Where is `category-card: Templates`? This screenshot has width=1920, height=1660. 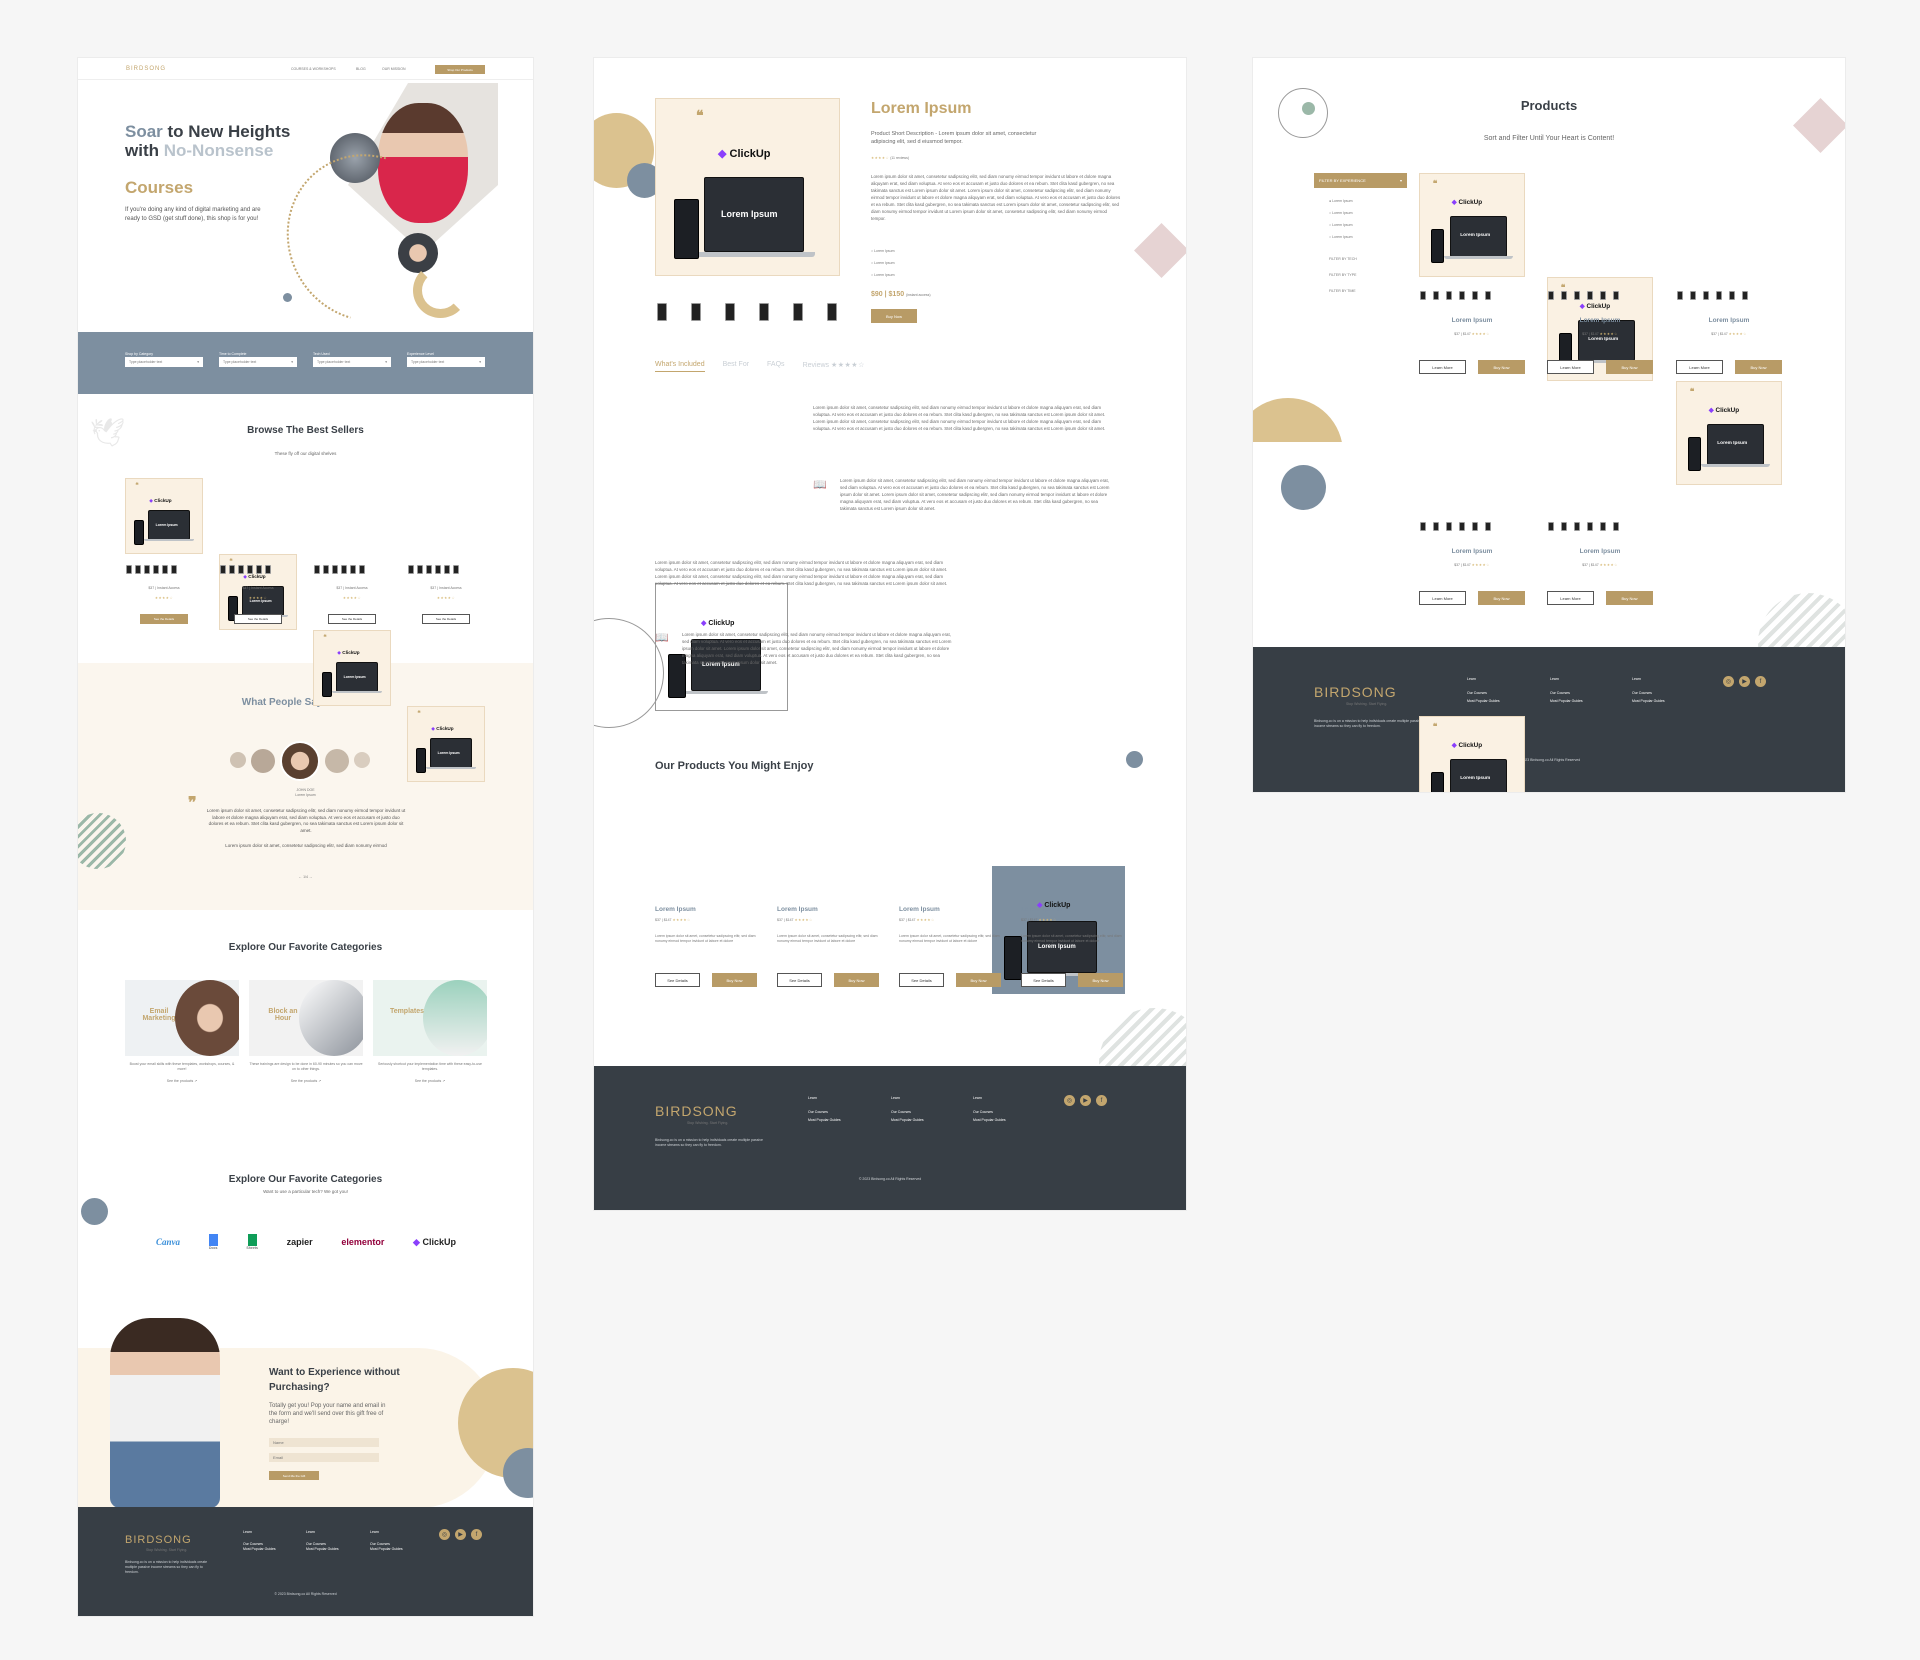 category-card: Templates is located at coordinates (430, 1018).